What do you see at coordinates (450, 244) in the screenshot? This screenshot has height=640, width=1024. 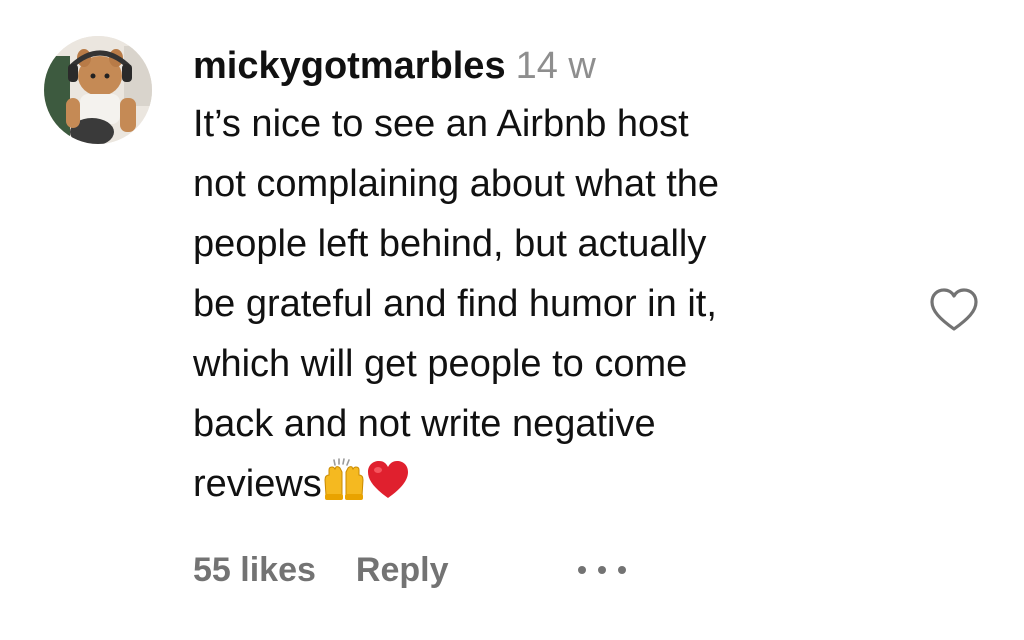 I see `comment-line: people left behind, but actually` at bounding box center [450, 244].